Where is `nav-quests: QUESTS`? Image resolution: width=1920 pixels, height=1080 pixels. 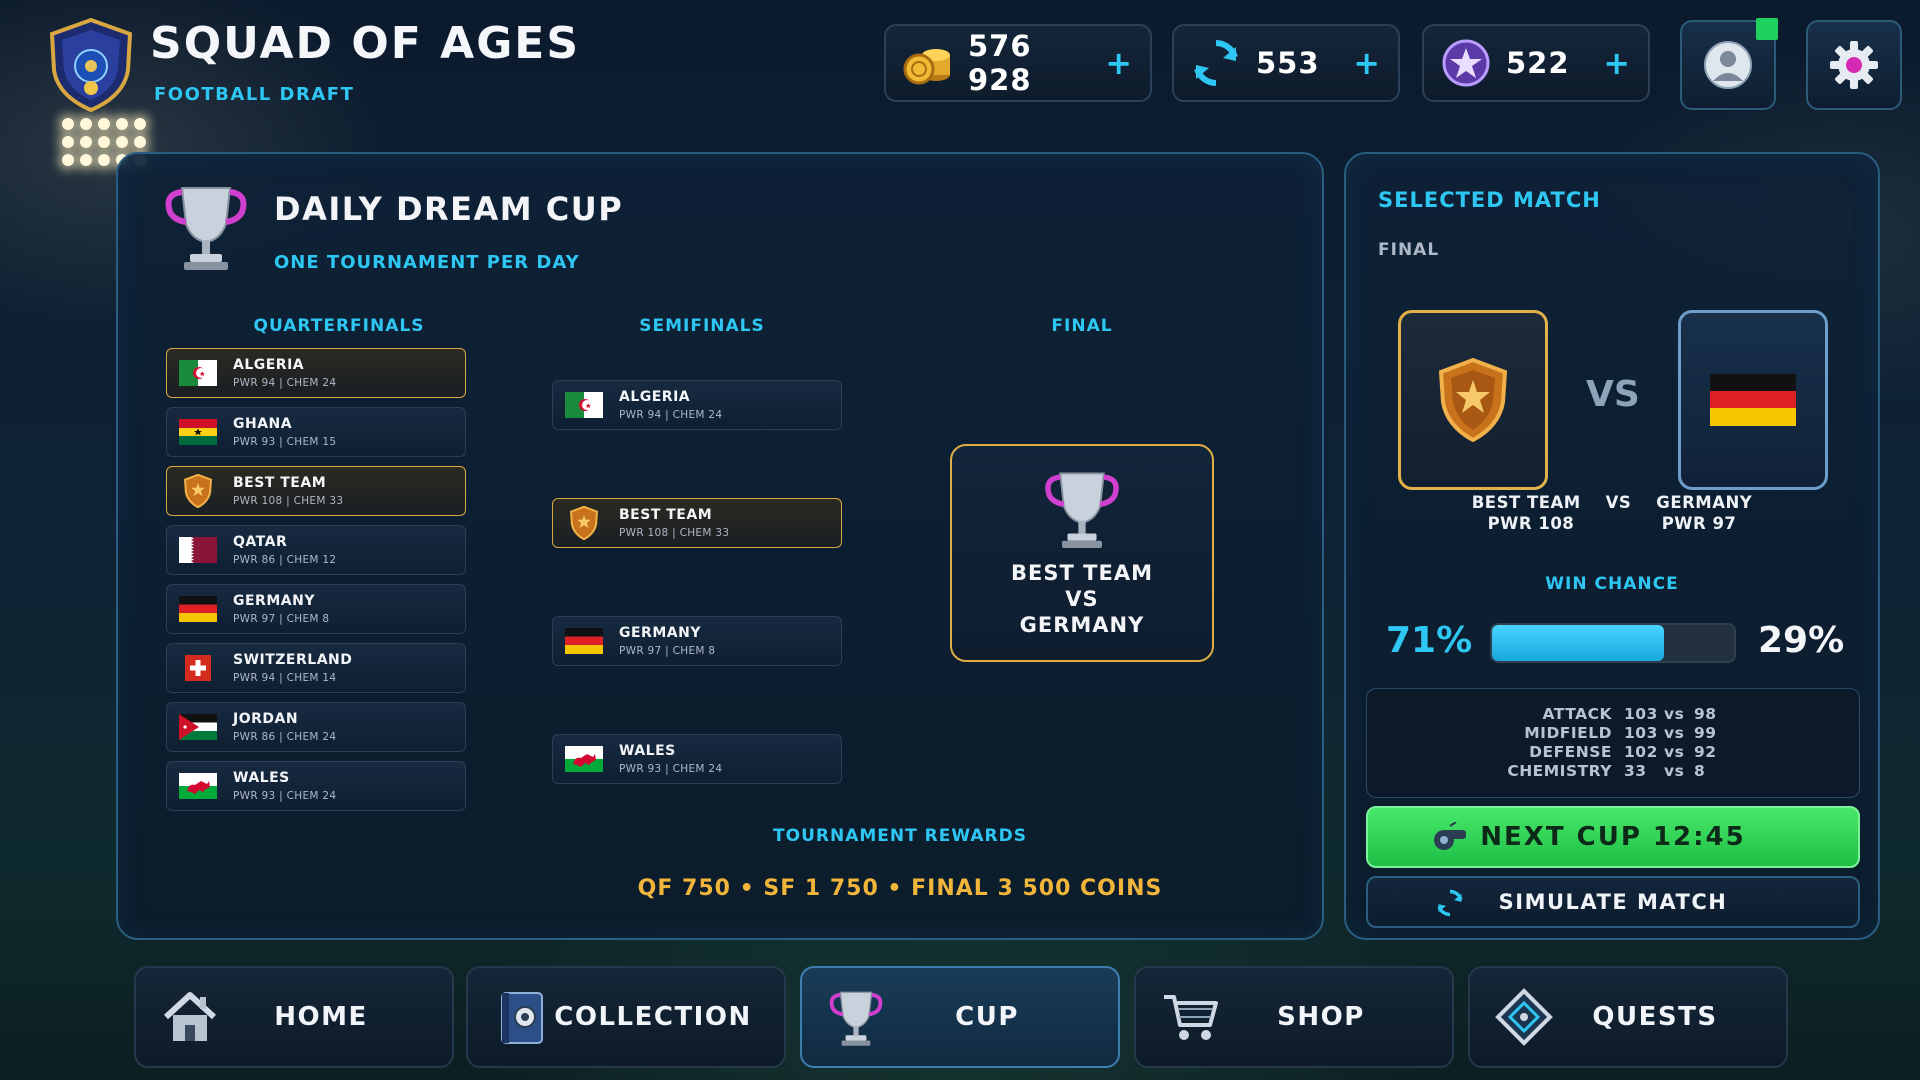 nav-quests: QUESTS is located at coordinates (1628, 1017).